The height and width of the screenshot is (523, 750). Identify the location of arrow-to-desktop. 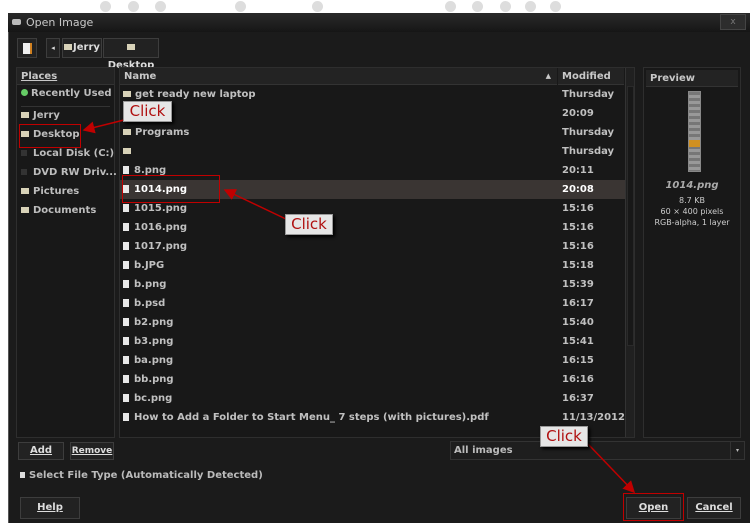
(103, 126).